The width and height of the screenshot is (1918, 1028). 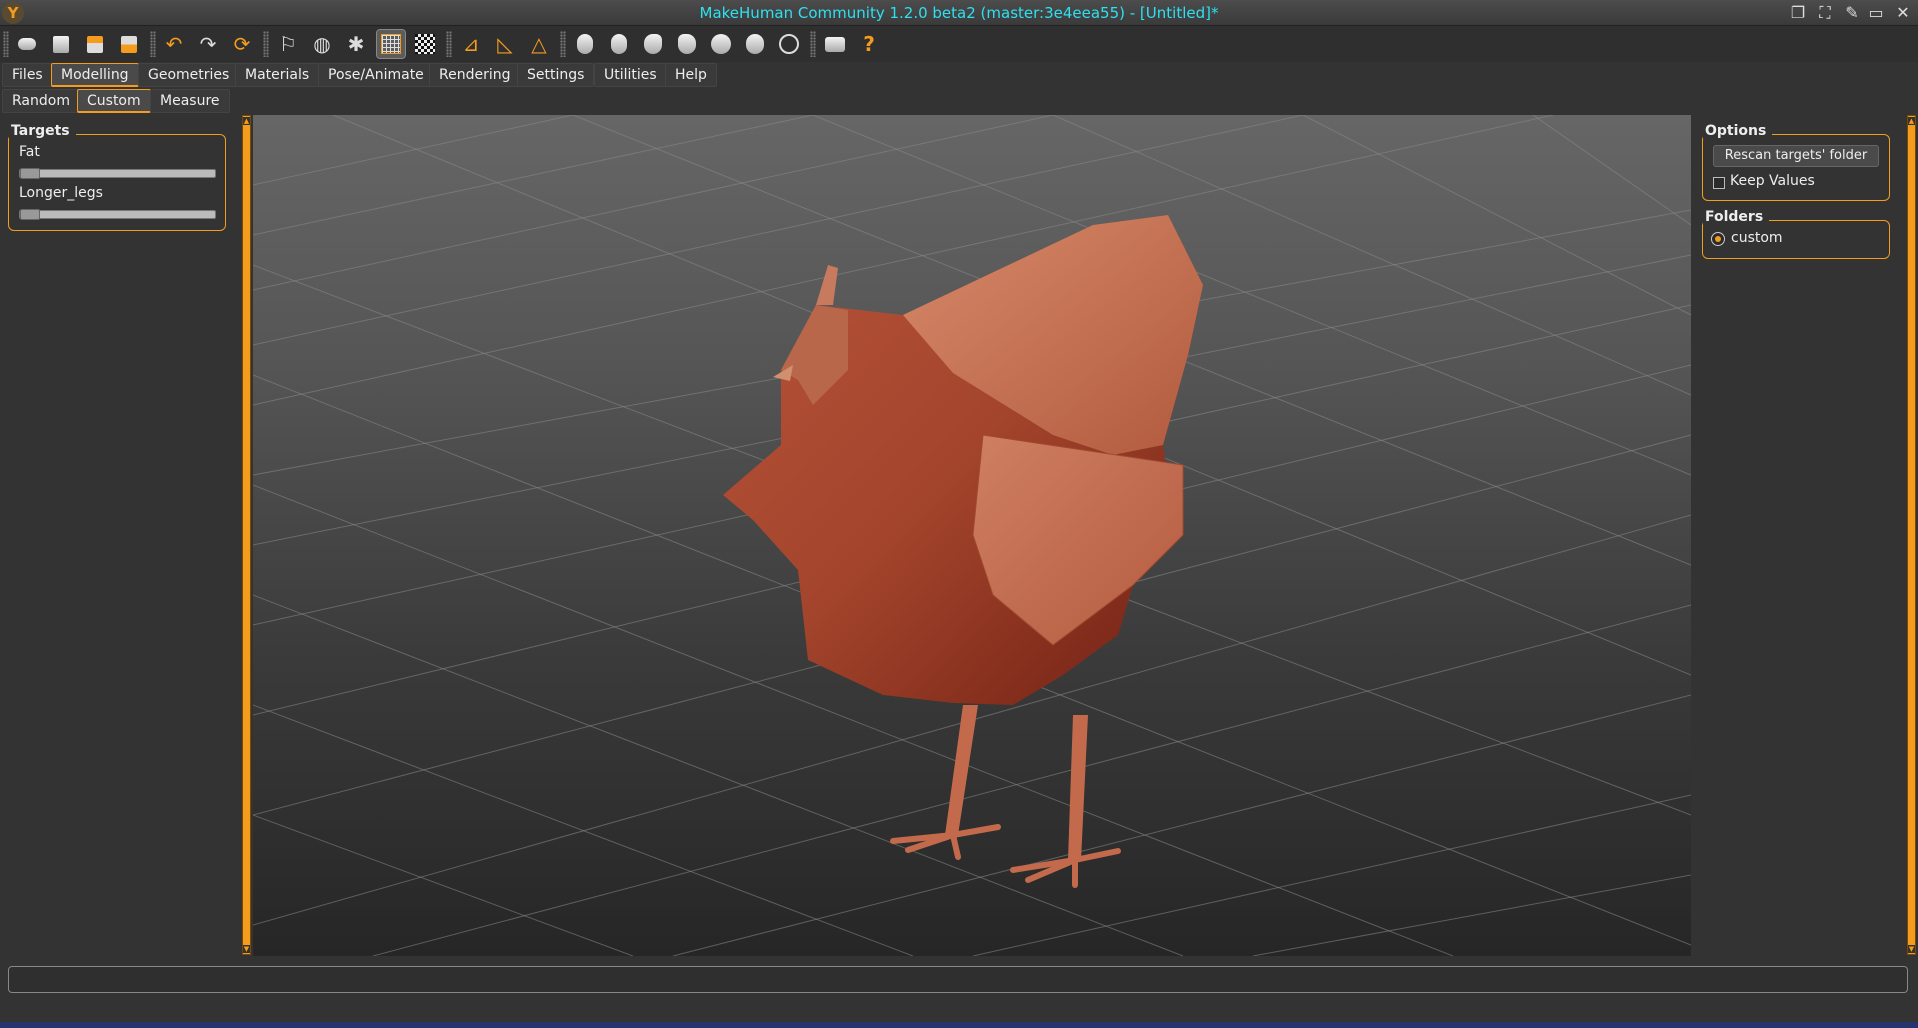 What do you see at coordinates (959, 1025) in the screenshot?
I see `taskbar-strip` at bounding box center [959, 1025].